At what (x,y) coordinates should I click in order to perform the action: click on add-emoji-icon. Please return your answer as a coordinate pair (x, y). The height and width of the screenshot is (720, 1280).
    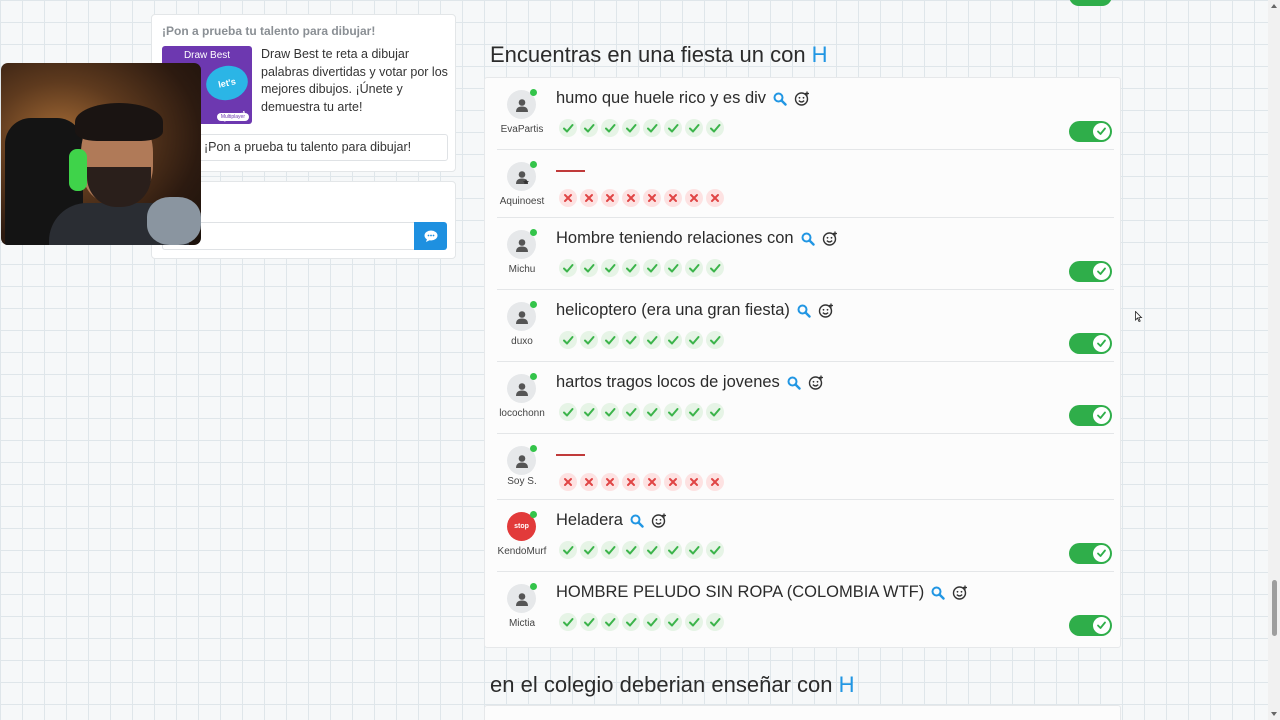
    Looking at the image, I should click on (960, 592).